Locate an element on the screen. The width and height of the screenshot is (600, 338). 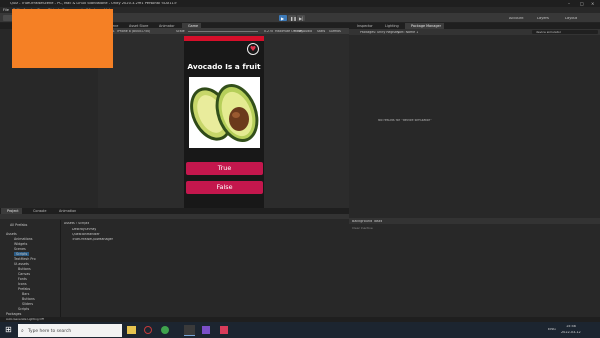
scale-value: 0.27x is located at coordinates (268, 31).